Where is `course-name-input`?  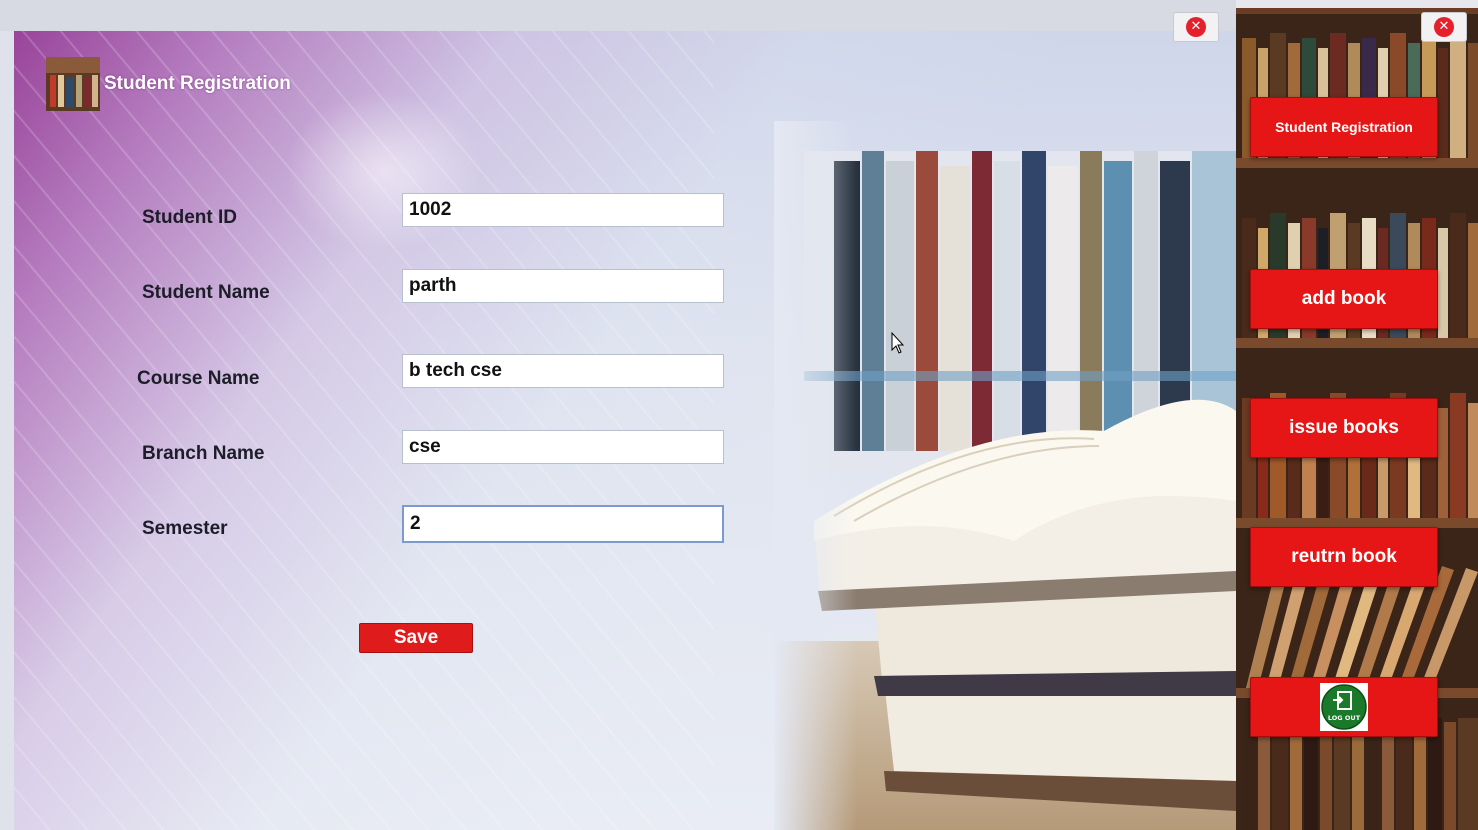 course-name-input is located at coordinates (563, 371).